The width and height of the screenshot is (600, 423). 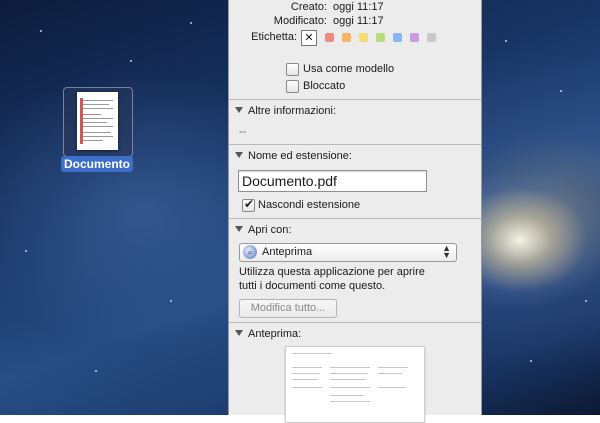 I want to click on pdf-thumbnail-icon, so click(x=97, y=121).